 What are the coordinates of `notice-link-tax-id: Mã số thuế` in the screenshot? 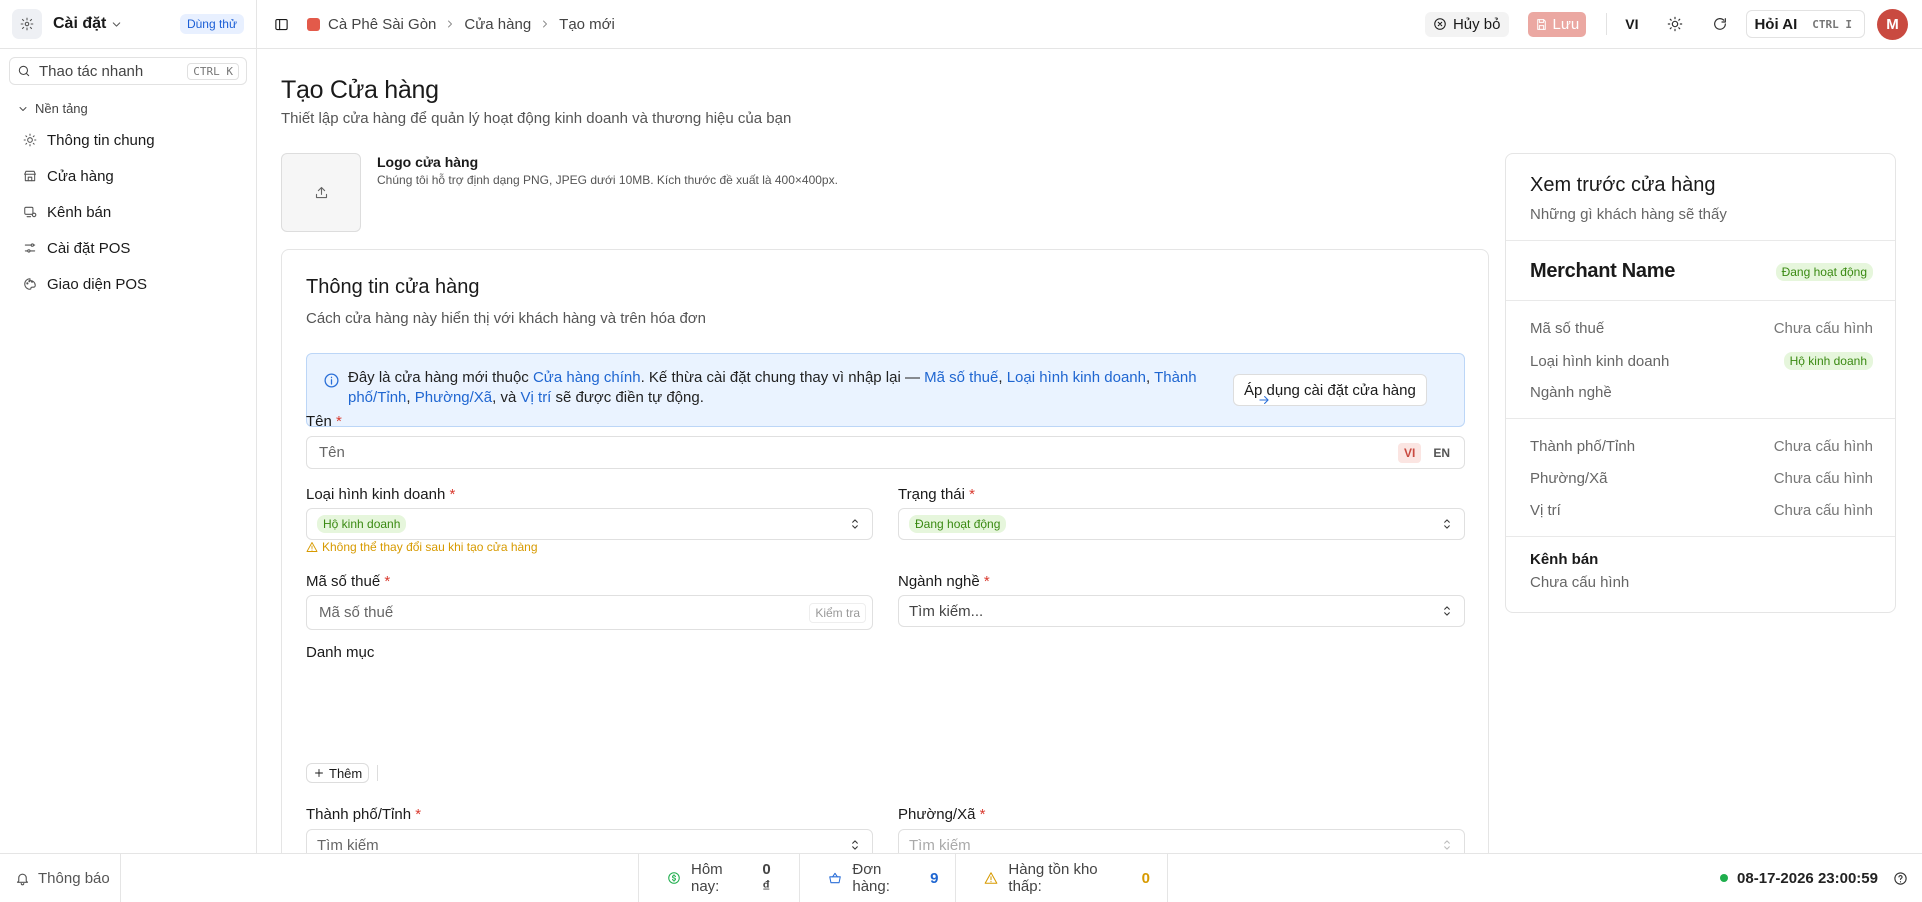 It's located at (961, 377).